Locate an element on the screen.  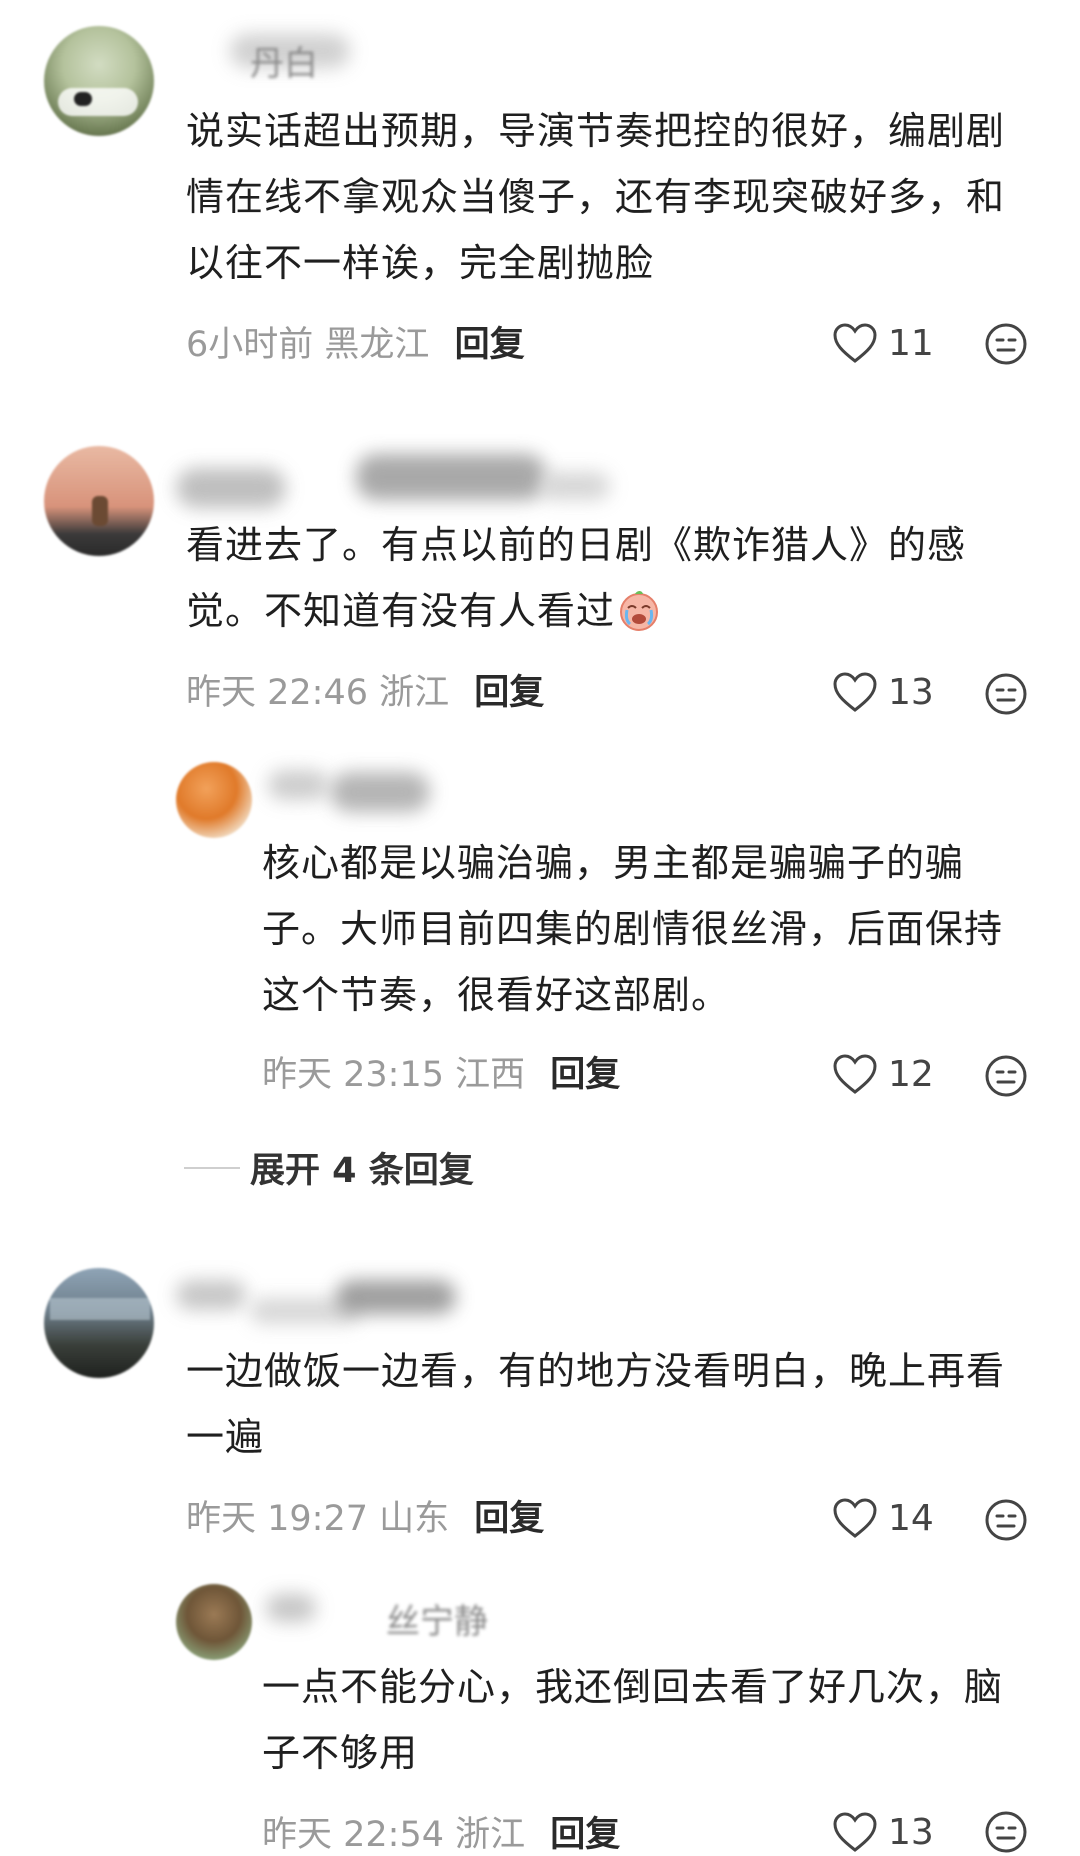
expand-replies-button: 展开 4 条回复 is located at coordinates (329, 1167).